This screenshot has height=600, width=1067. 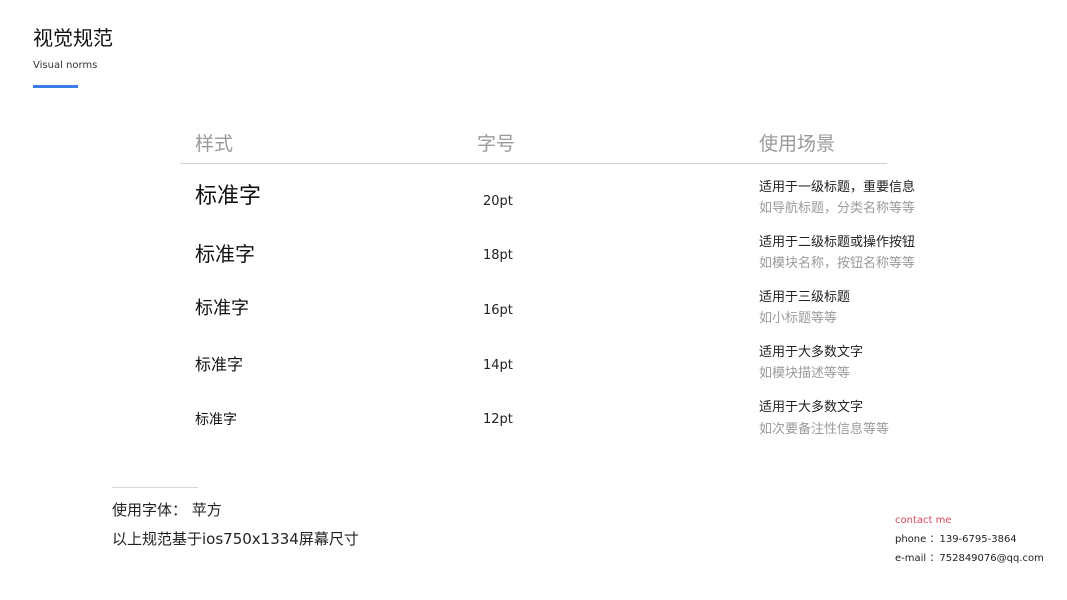 What do you see at coordinates (805, 373) in the screenshot?
I see `usage-secondary: 如模块描述等等` at bounding box center [805, 373].